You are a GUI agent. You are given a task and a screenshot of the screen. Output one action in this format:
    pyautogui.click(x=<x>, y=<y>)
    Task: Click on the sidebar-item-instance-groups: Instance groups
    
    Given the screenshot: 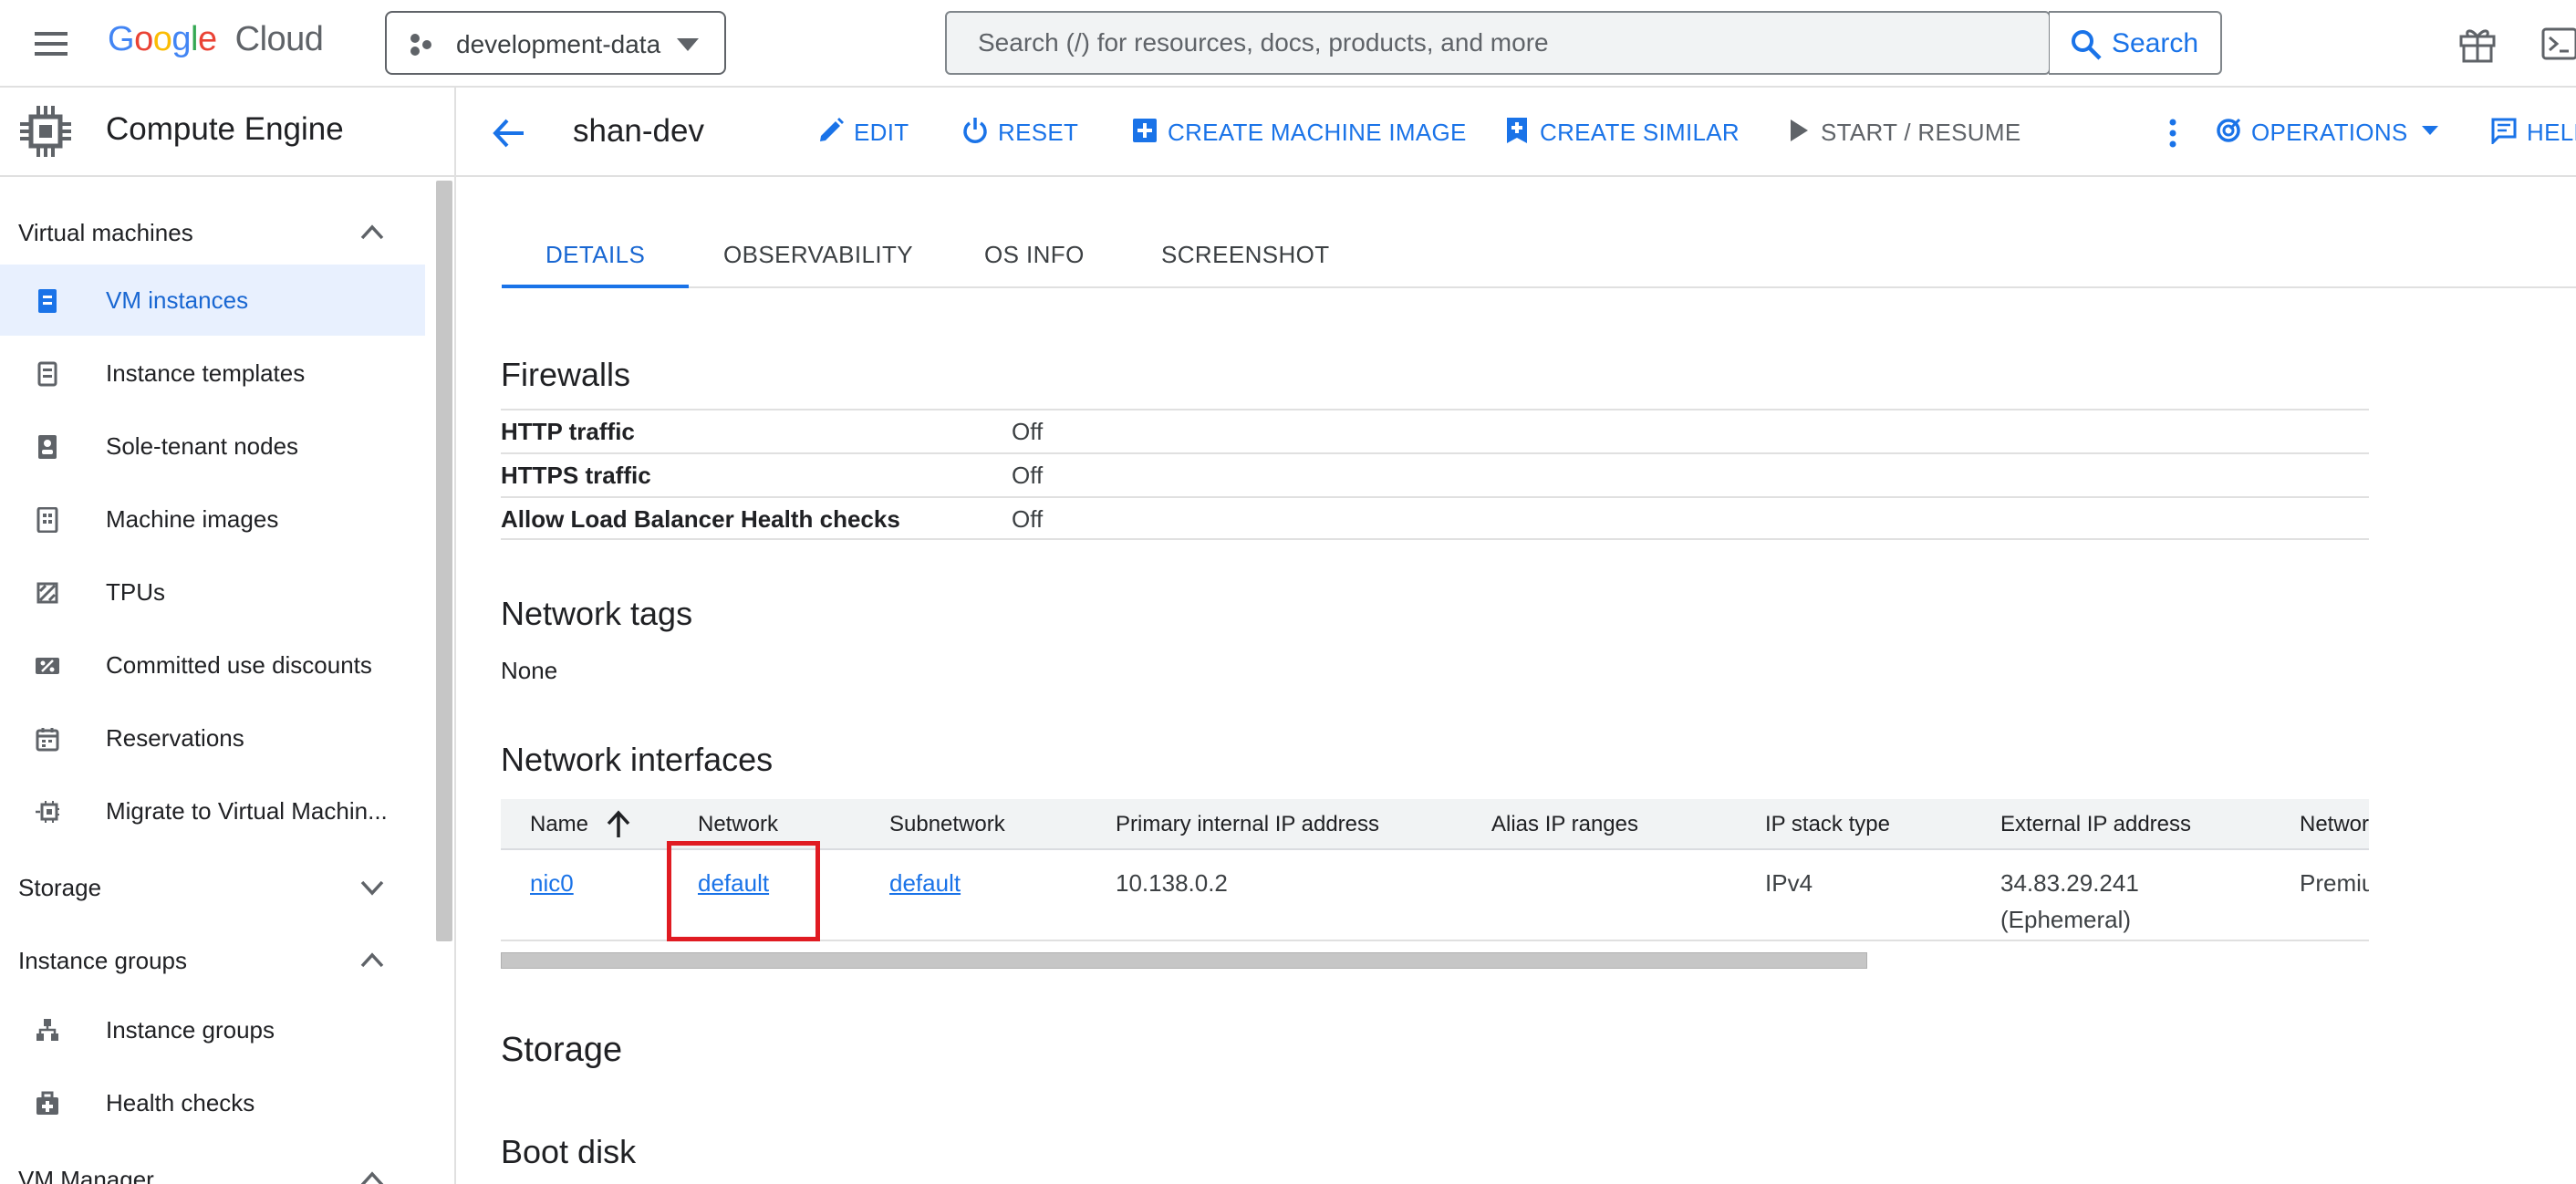 What is the action you would take?
    pyautogui.click(x=212, y=1029)
    